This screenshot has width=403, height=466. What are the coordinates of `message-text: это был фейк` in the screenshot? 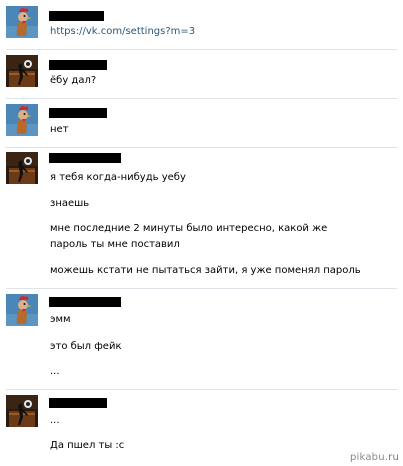 It's located at (86, 346).